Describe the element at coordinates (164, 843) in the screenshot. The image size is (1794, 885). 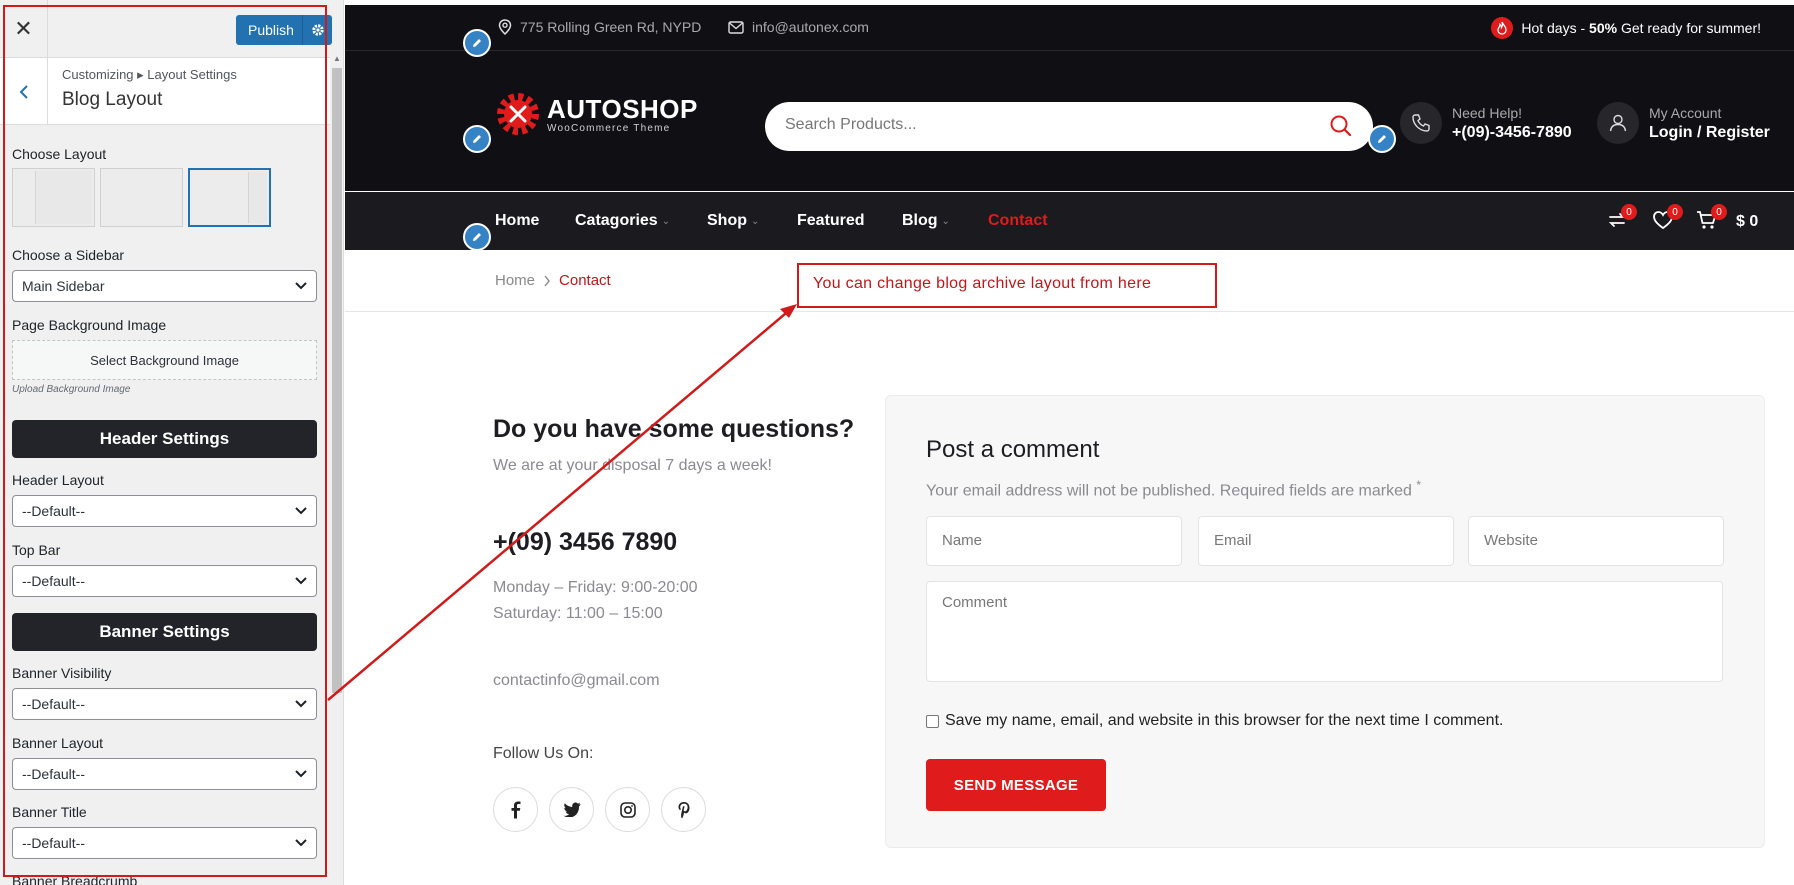
I see `banner-title-select: --Default--` at that location.